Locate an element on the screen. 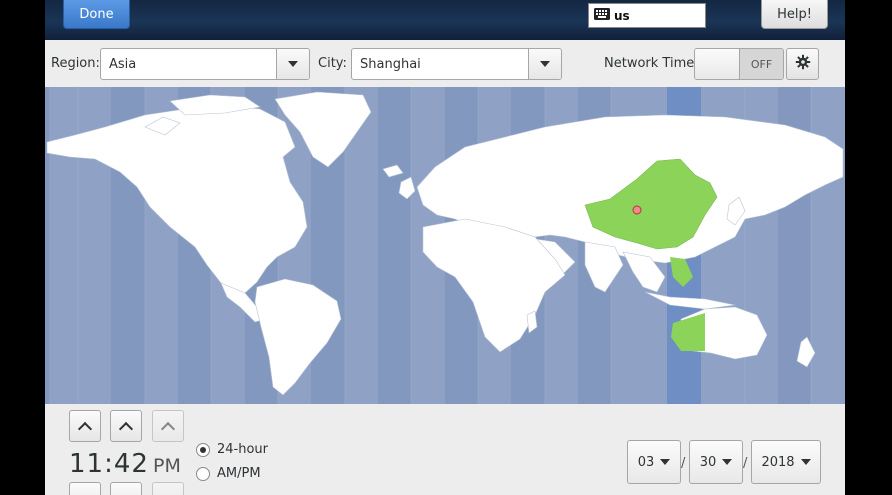  gear-icon is located at coordinates (803, 64).